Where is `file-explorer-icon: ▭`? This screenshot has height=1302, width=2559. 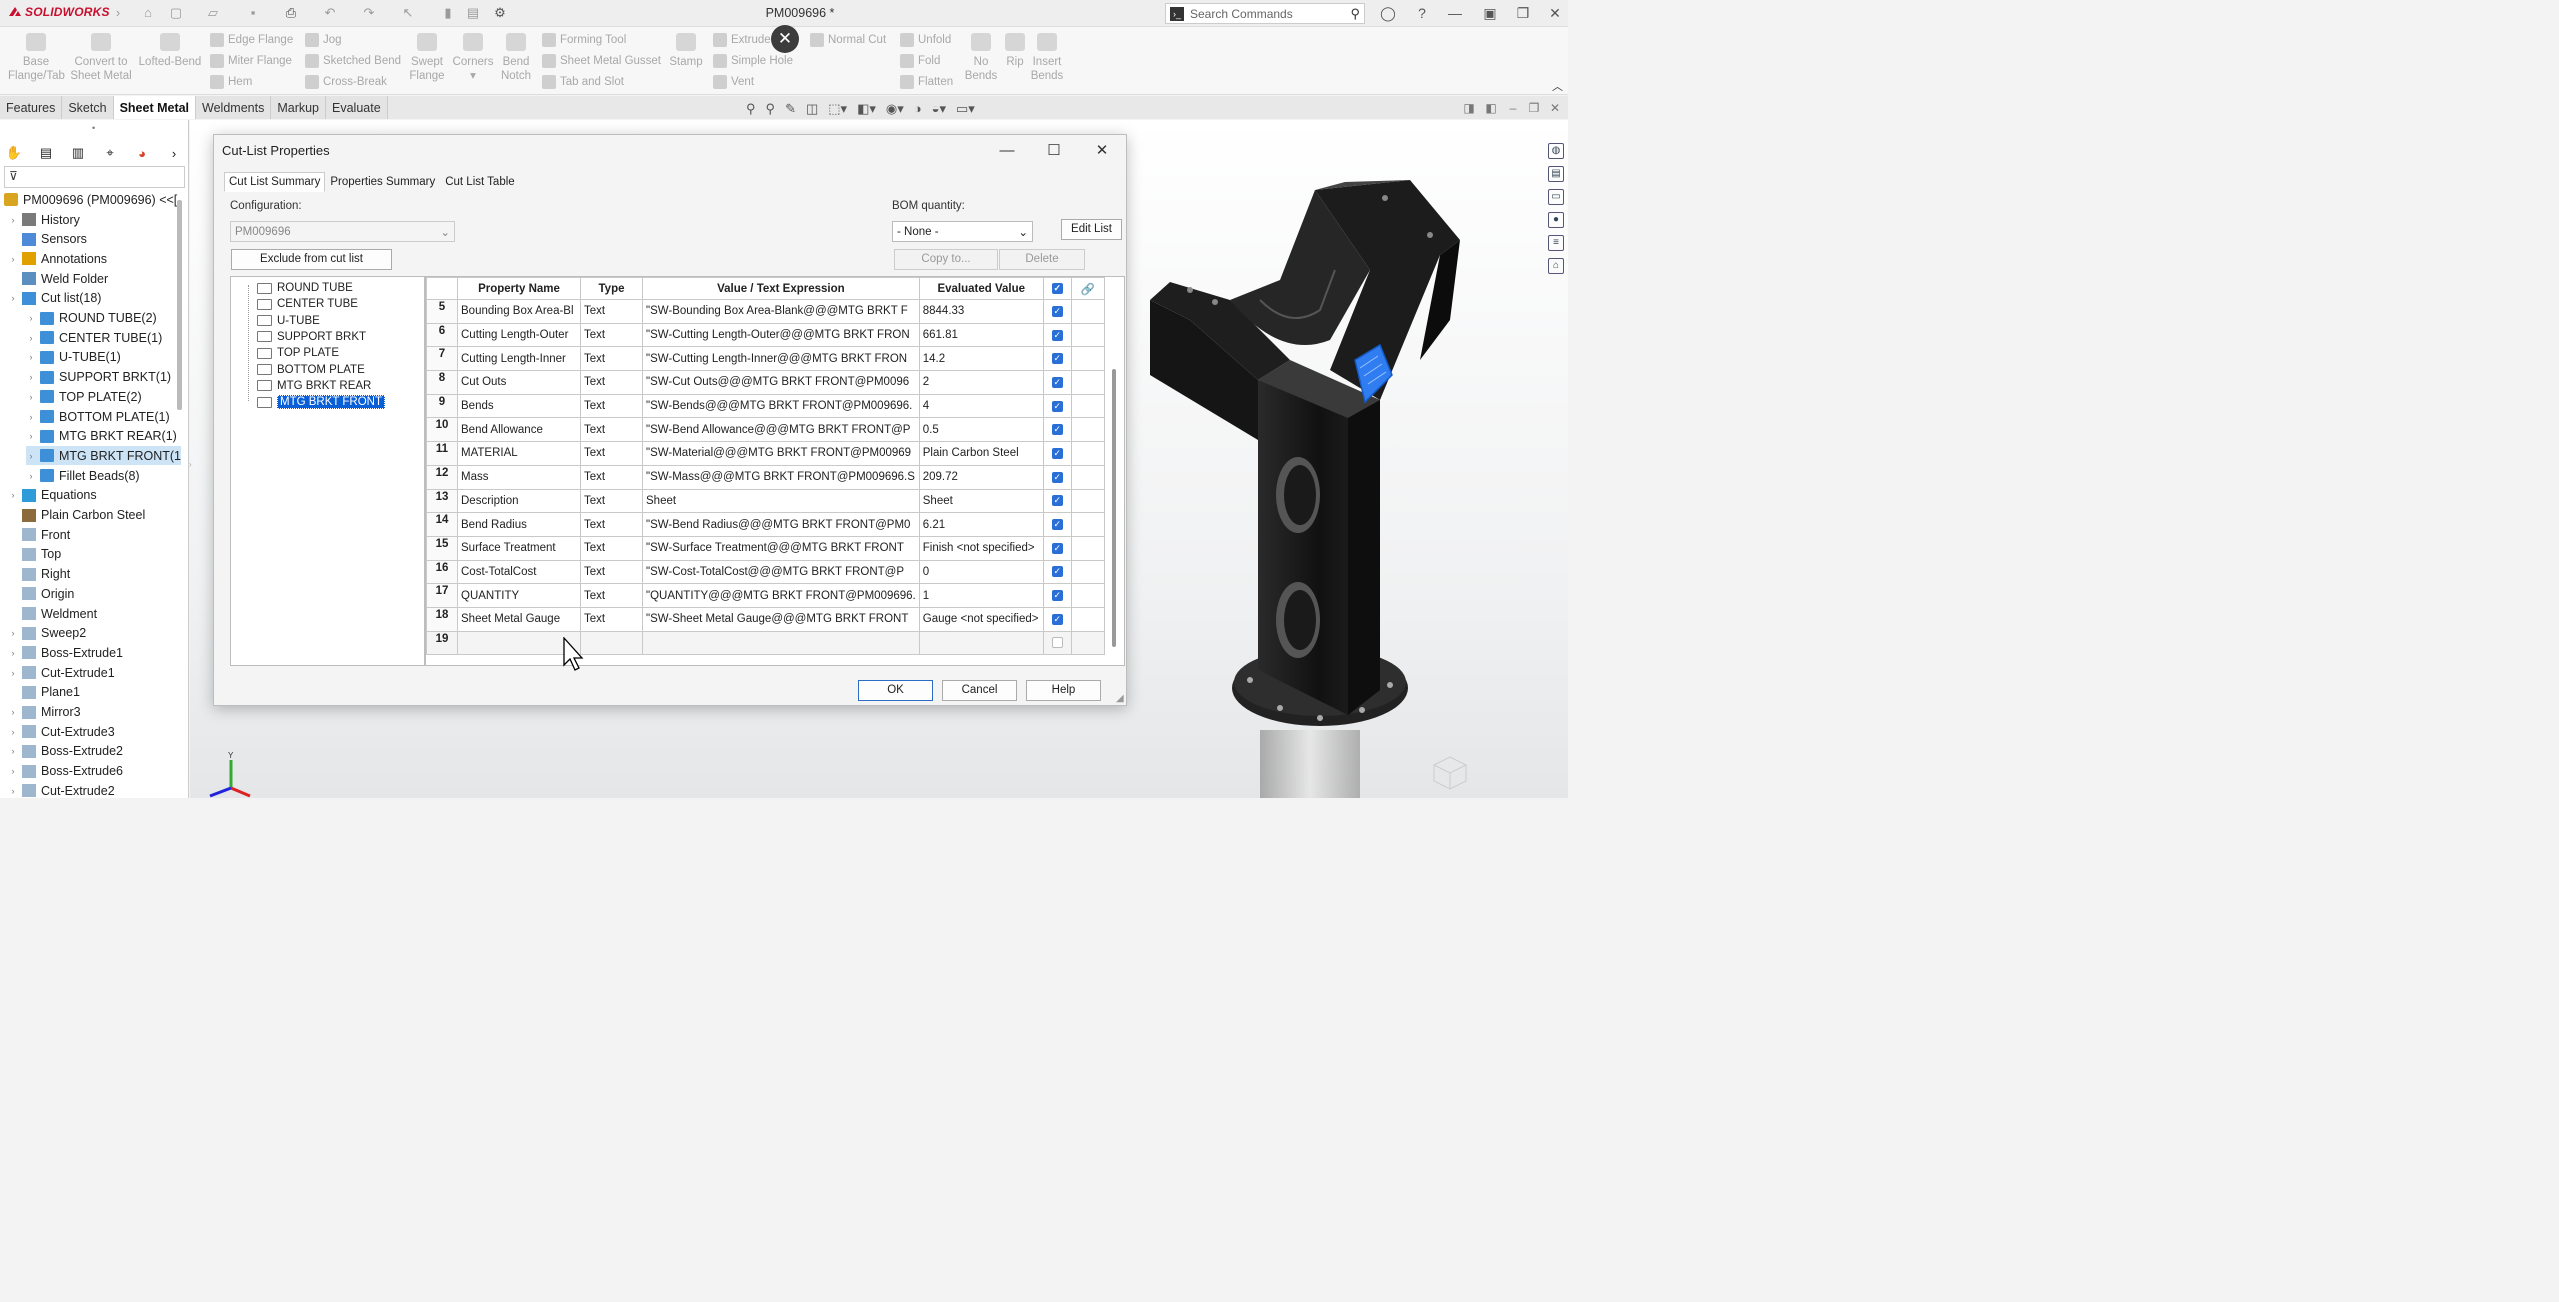 file-explorer-icon: ▭ is located at coordinates (1556, 197).